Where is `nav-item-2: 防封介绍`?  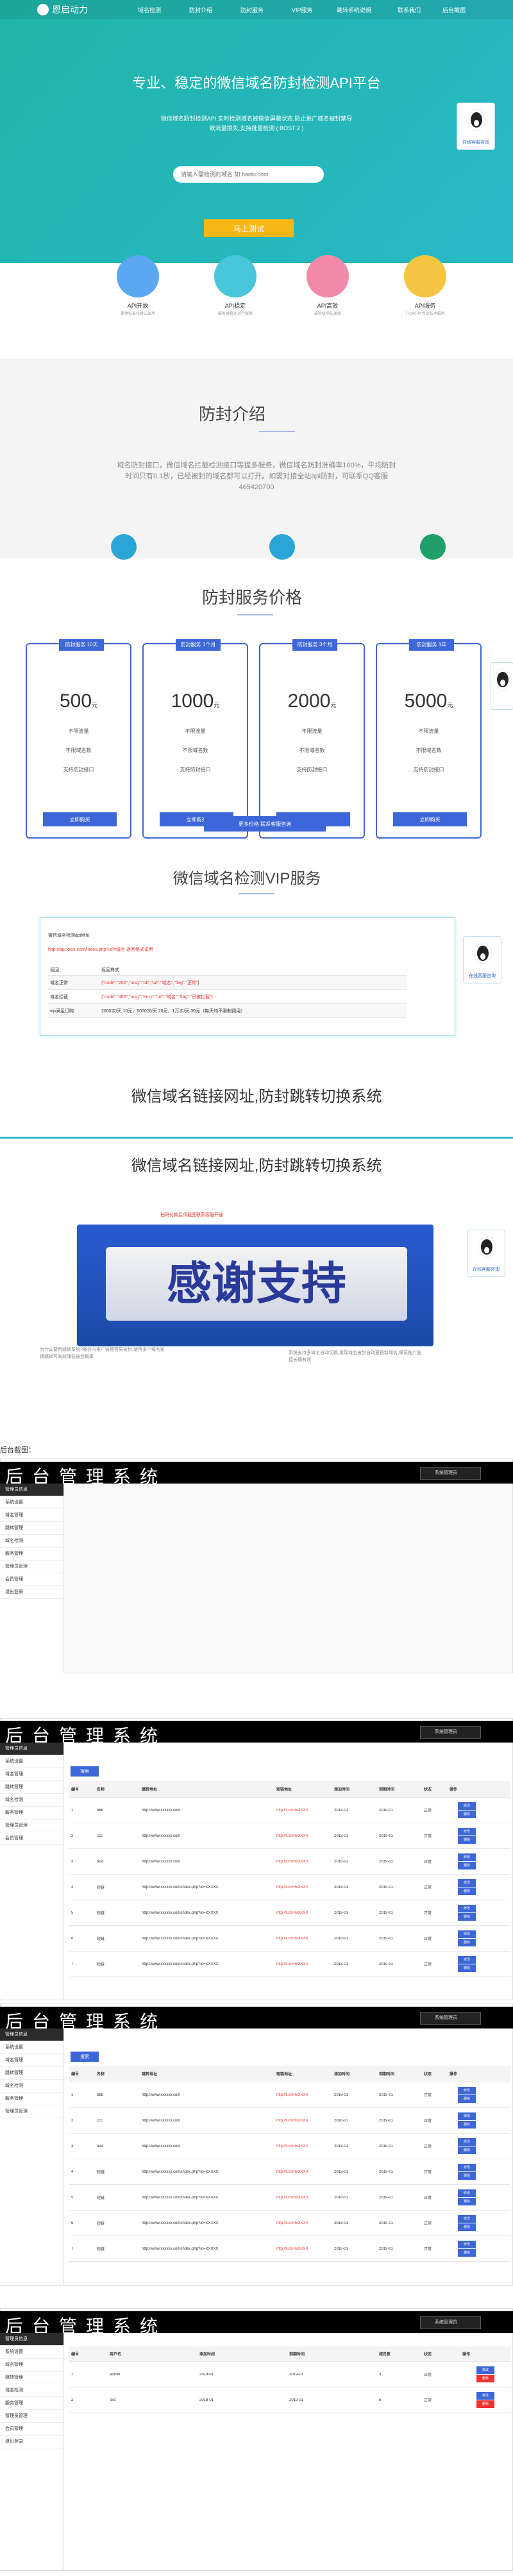
nav-item-2: 防封介绍 is located at coordinates (200, 10).